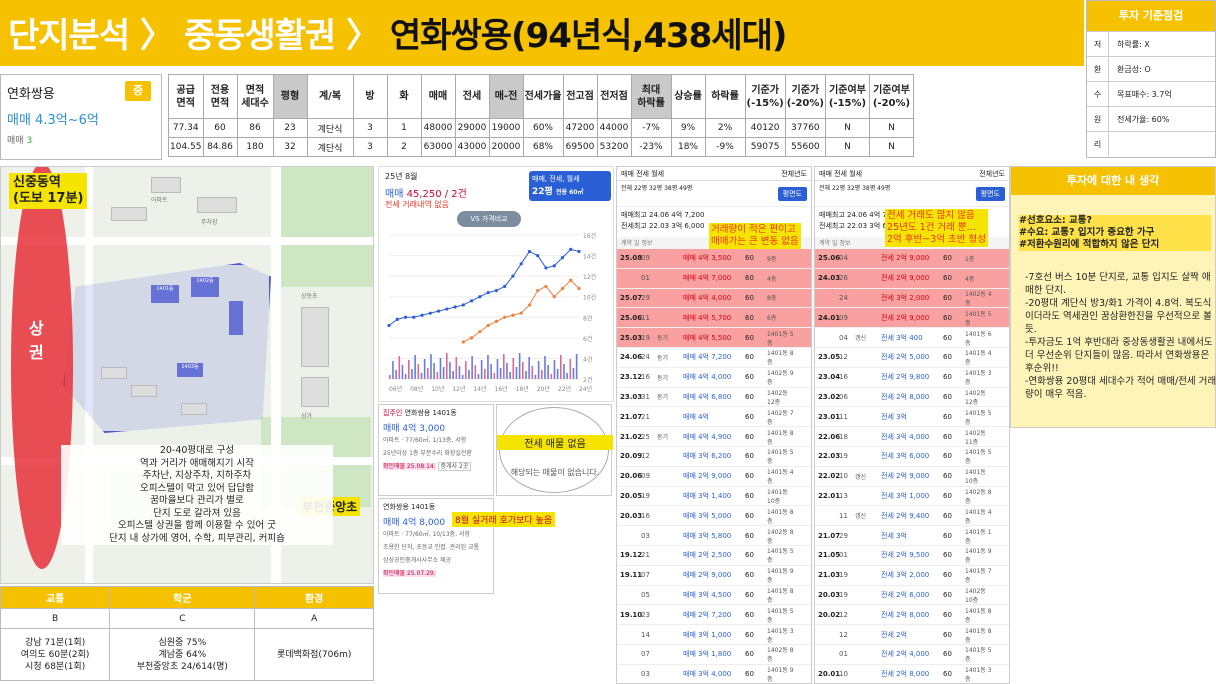  I want to click on tx-day: 05, so click(645, 594).